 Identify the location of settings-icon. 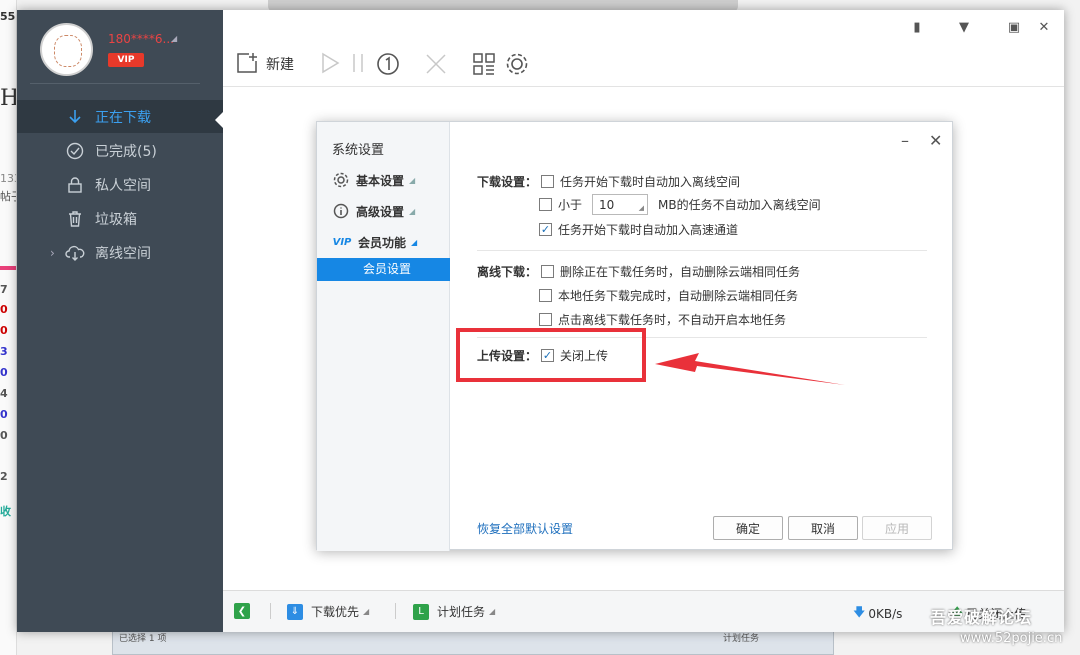
(517, 64).